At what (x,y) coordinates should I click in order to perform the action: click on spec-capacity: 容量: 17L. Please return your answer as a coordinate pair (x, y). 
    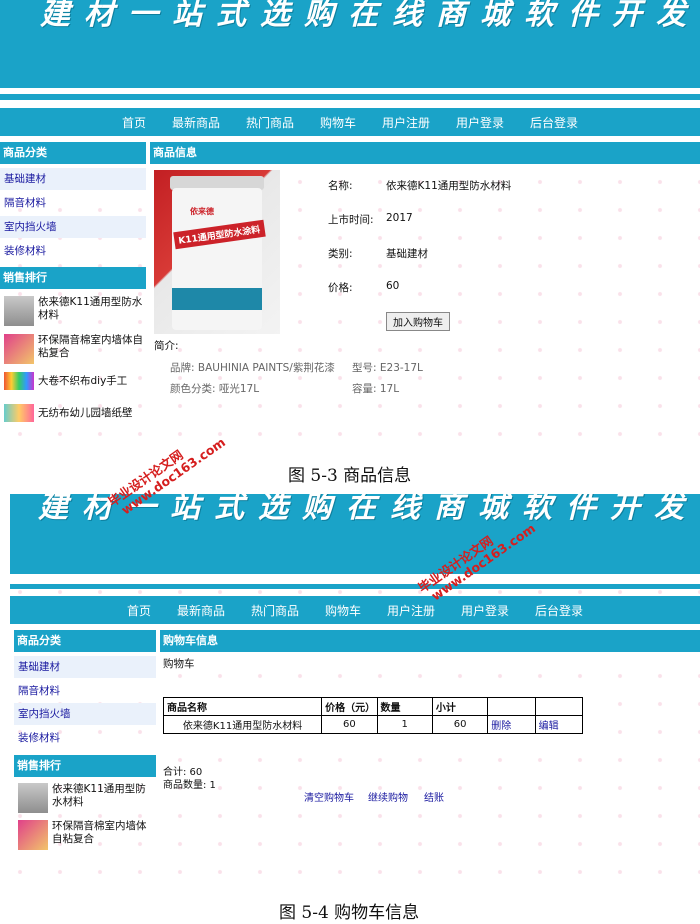
    Looking at the image, I should click on (376, 389).